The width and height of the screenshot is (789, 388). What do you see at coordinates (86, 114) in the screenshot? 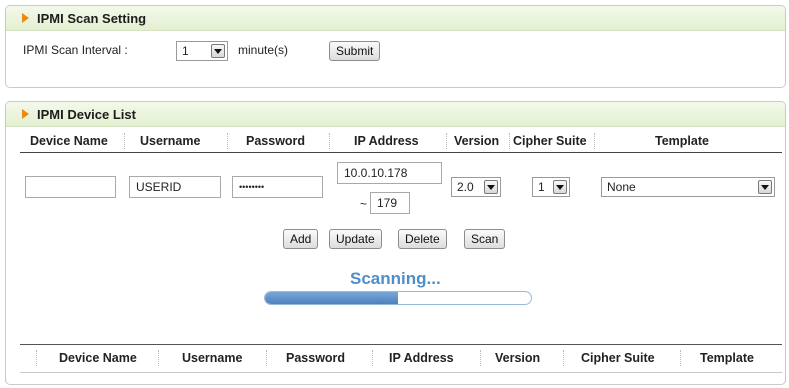
I see `device-list-title: IPMI Device List` at bounding box center [86, 114].